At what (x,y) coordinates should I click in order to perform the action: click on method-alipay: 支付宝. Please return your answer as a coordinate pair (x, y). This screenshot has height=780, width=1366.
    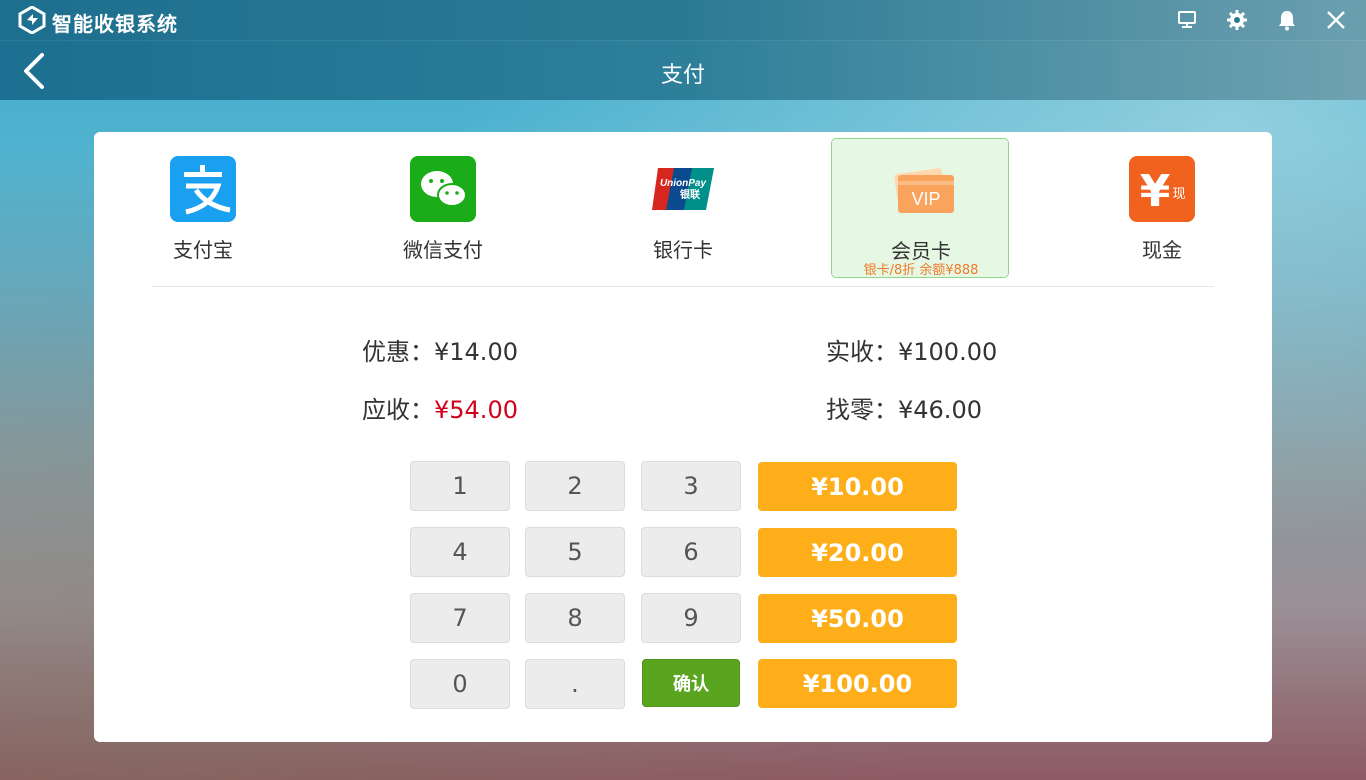
    Looking at the image, I should click on (203, 208).